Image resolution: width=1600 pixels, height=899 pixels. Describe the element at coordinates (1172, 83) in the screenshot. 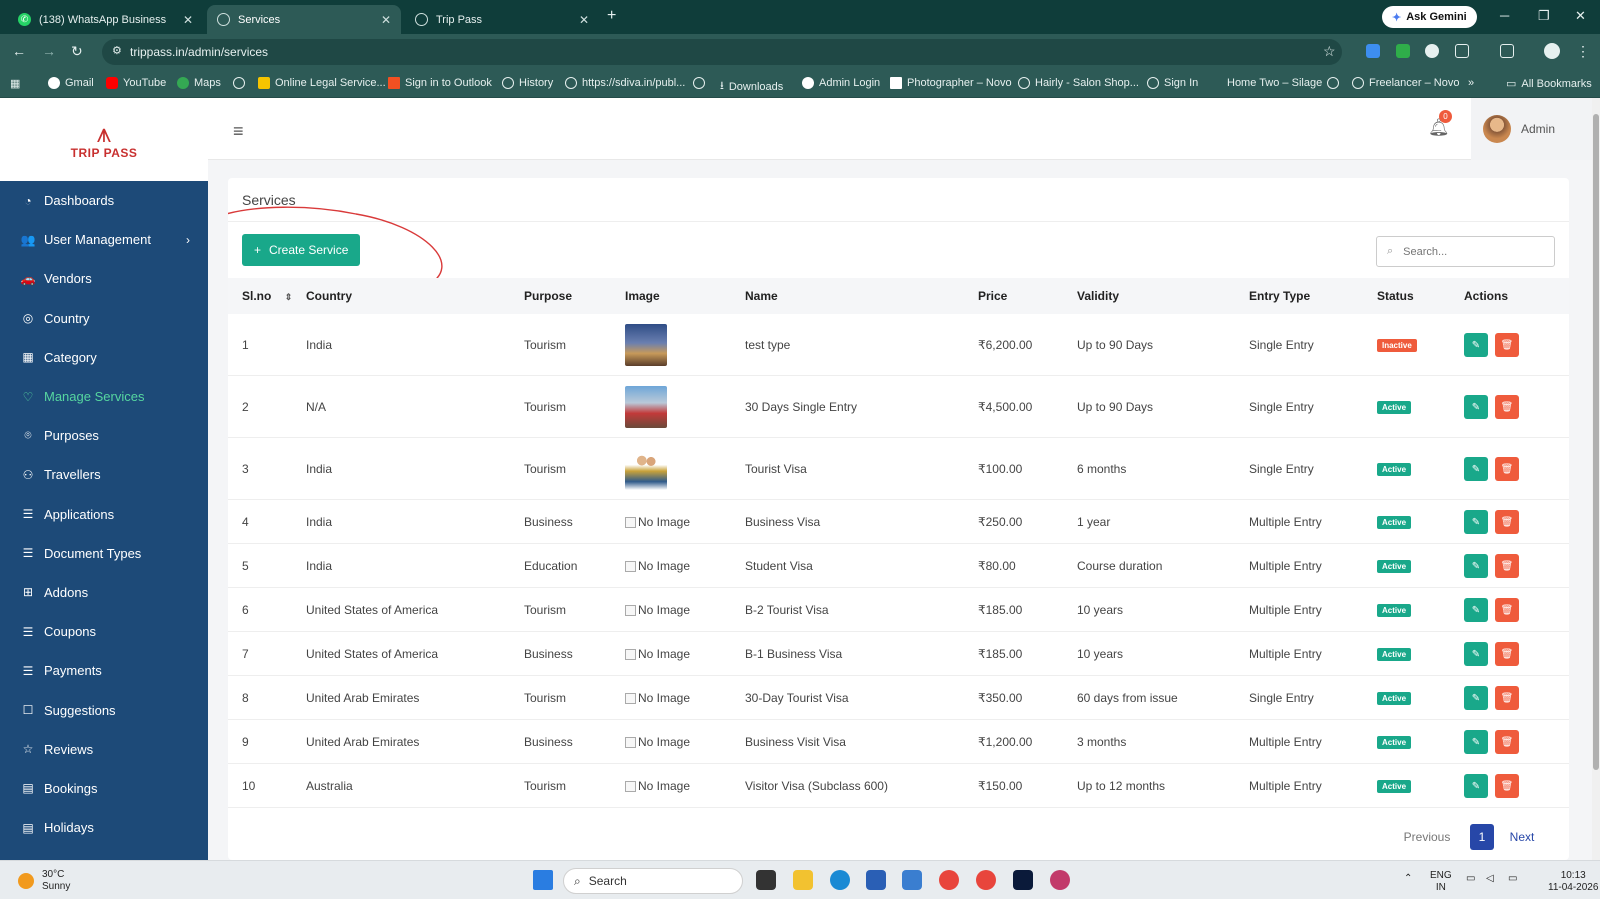

I see `bookmark-sign-in: Sign In` at that location.